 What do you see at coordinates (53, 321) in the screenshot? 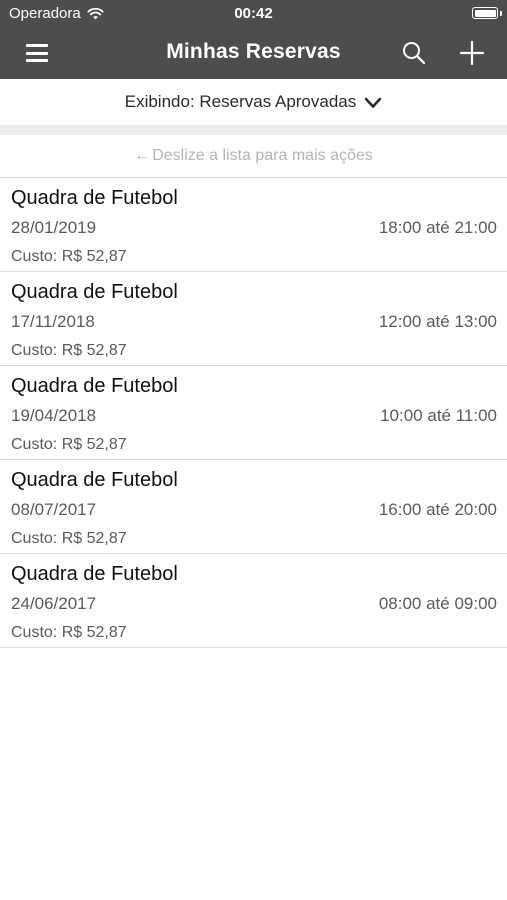
I see `reservation-date: 17/11/2018` at bounding box center [53, 321].